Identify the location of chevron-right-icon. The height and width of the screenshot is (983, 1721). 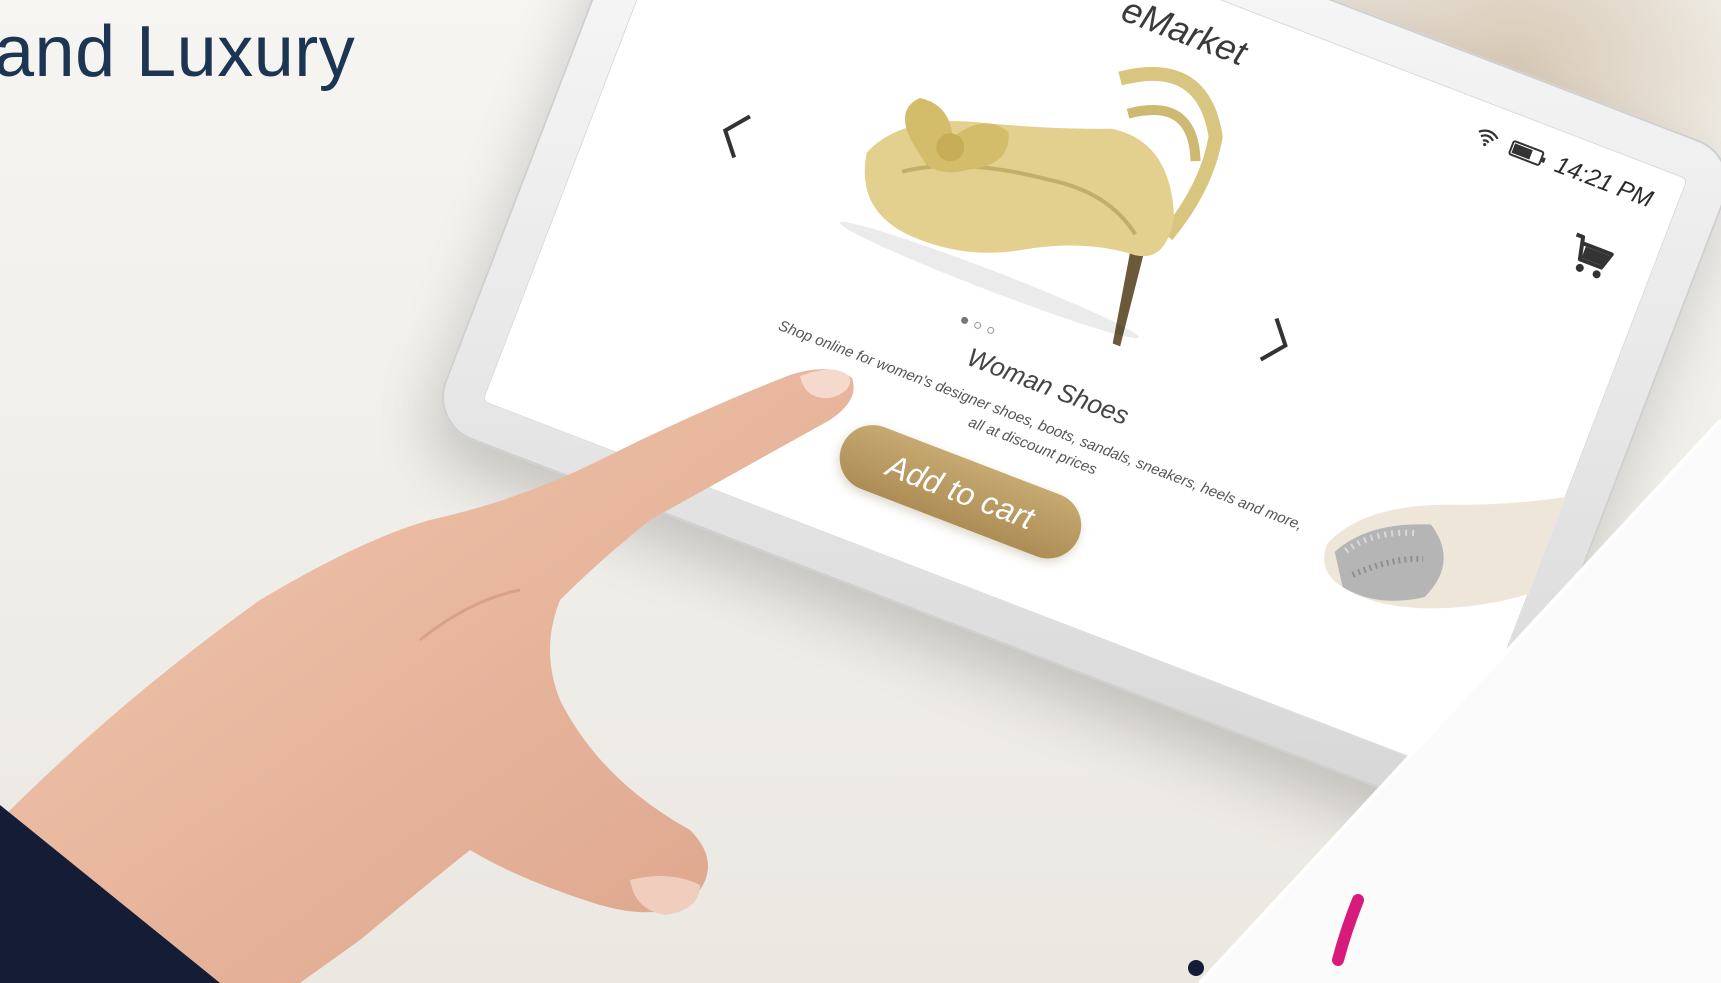
(1273, 339).